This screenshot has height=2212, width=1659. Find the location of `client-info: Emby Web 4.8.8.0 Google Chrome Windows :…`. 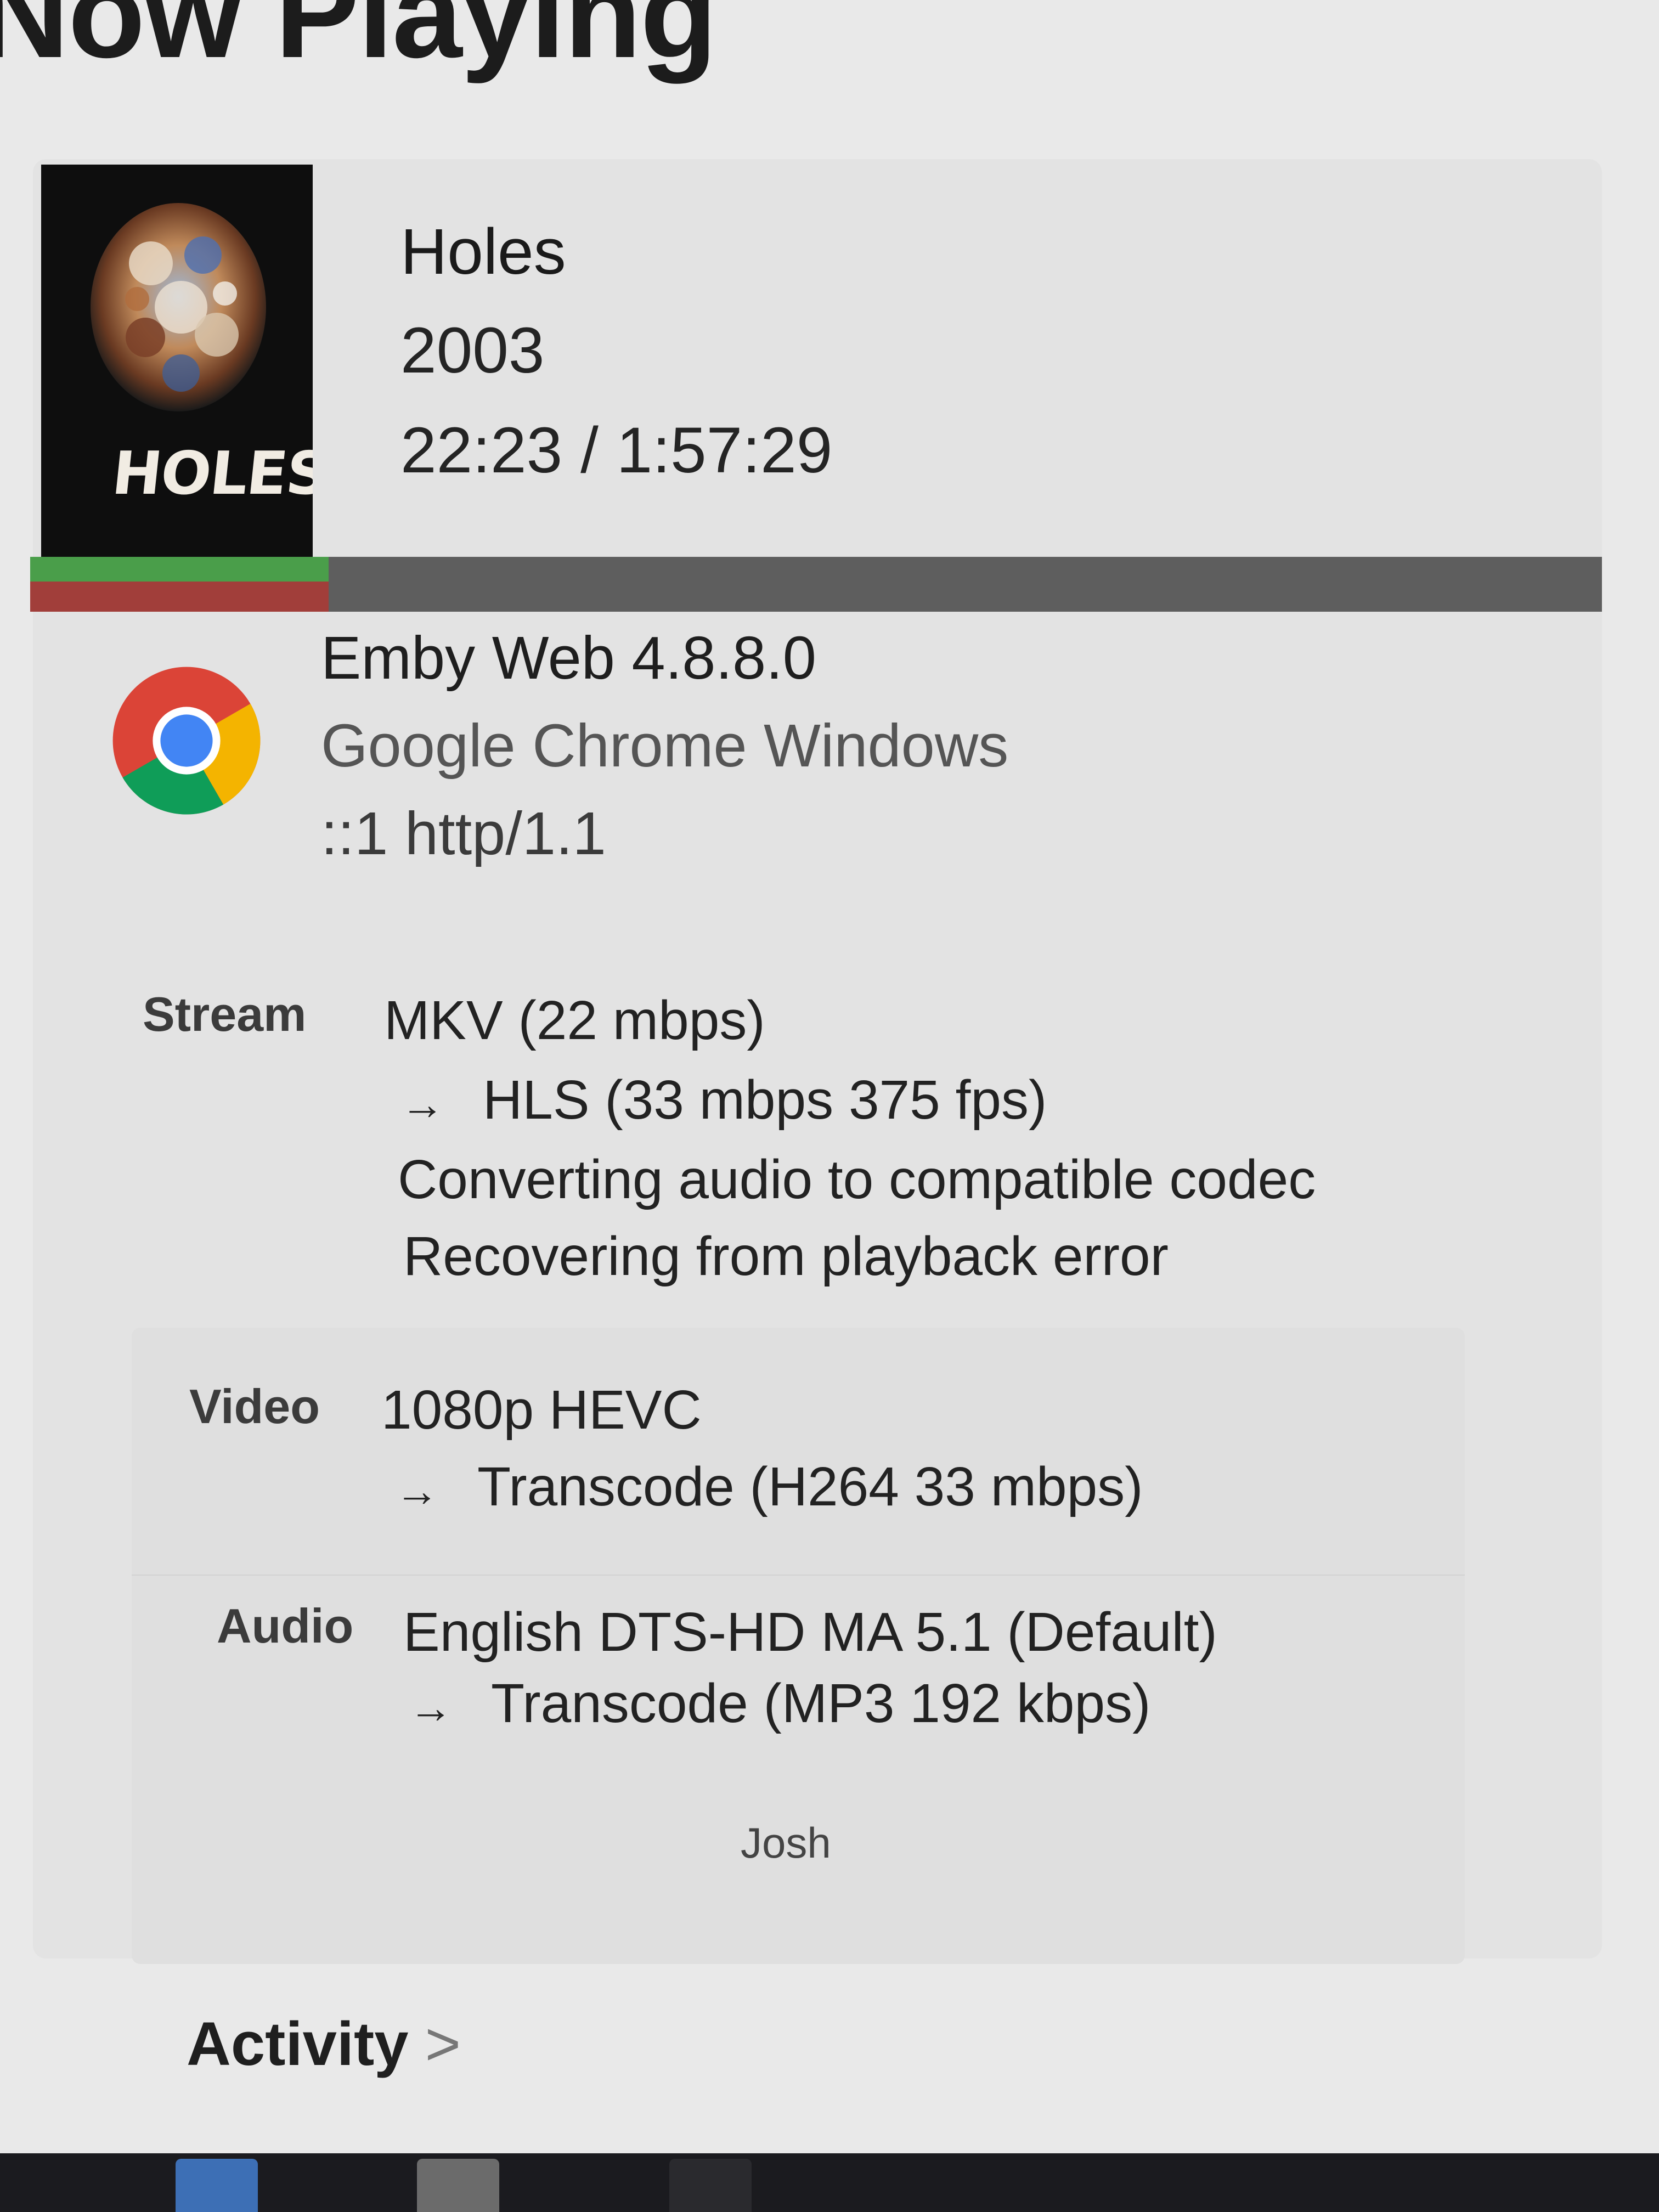

client-info: Emby Web 4.8.8.0 Google Chrome Windows :… is located at coordinates (665, 746).